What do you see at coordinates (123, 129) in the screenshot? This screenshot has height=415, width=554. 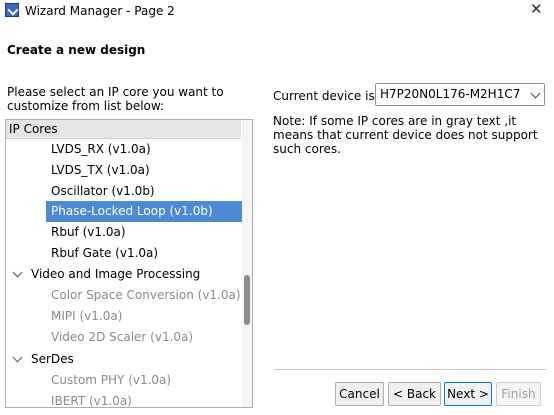 I see `tree-header-ip-cores: IP Cores` at bounding box center [123, 129].